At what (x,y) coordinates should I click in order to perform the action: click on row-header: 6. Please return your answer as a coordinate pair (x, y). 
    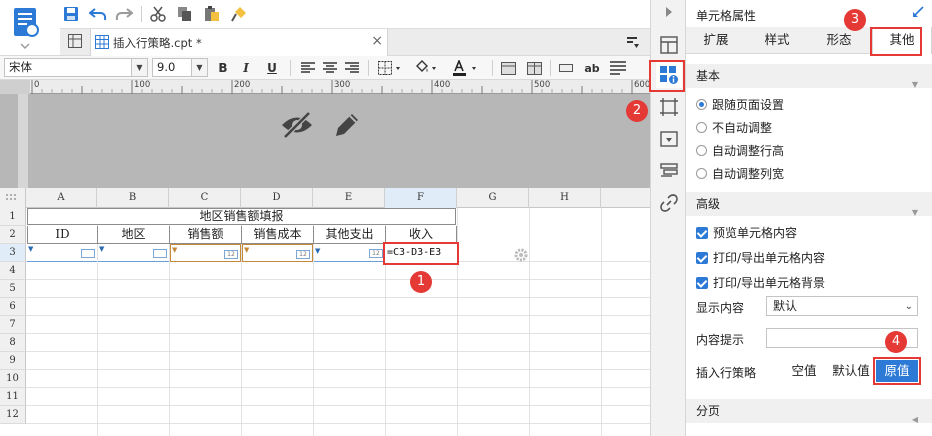
    Looking at the image, I should click on (13, 307).